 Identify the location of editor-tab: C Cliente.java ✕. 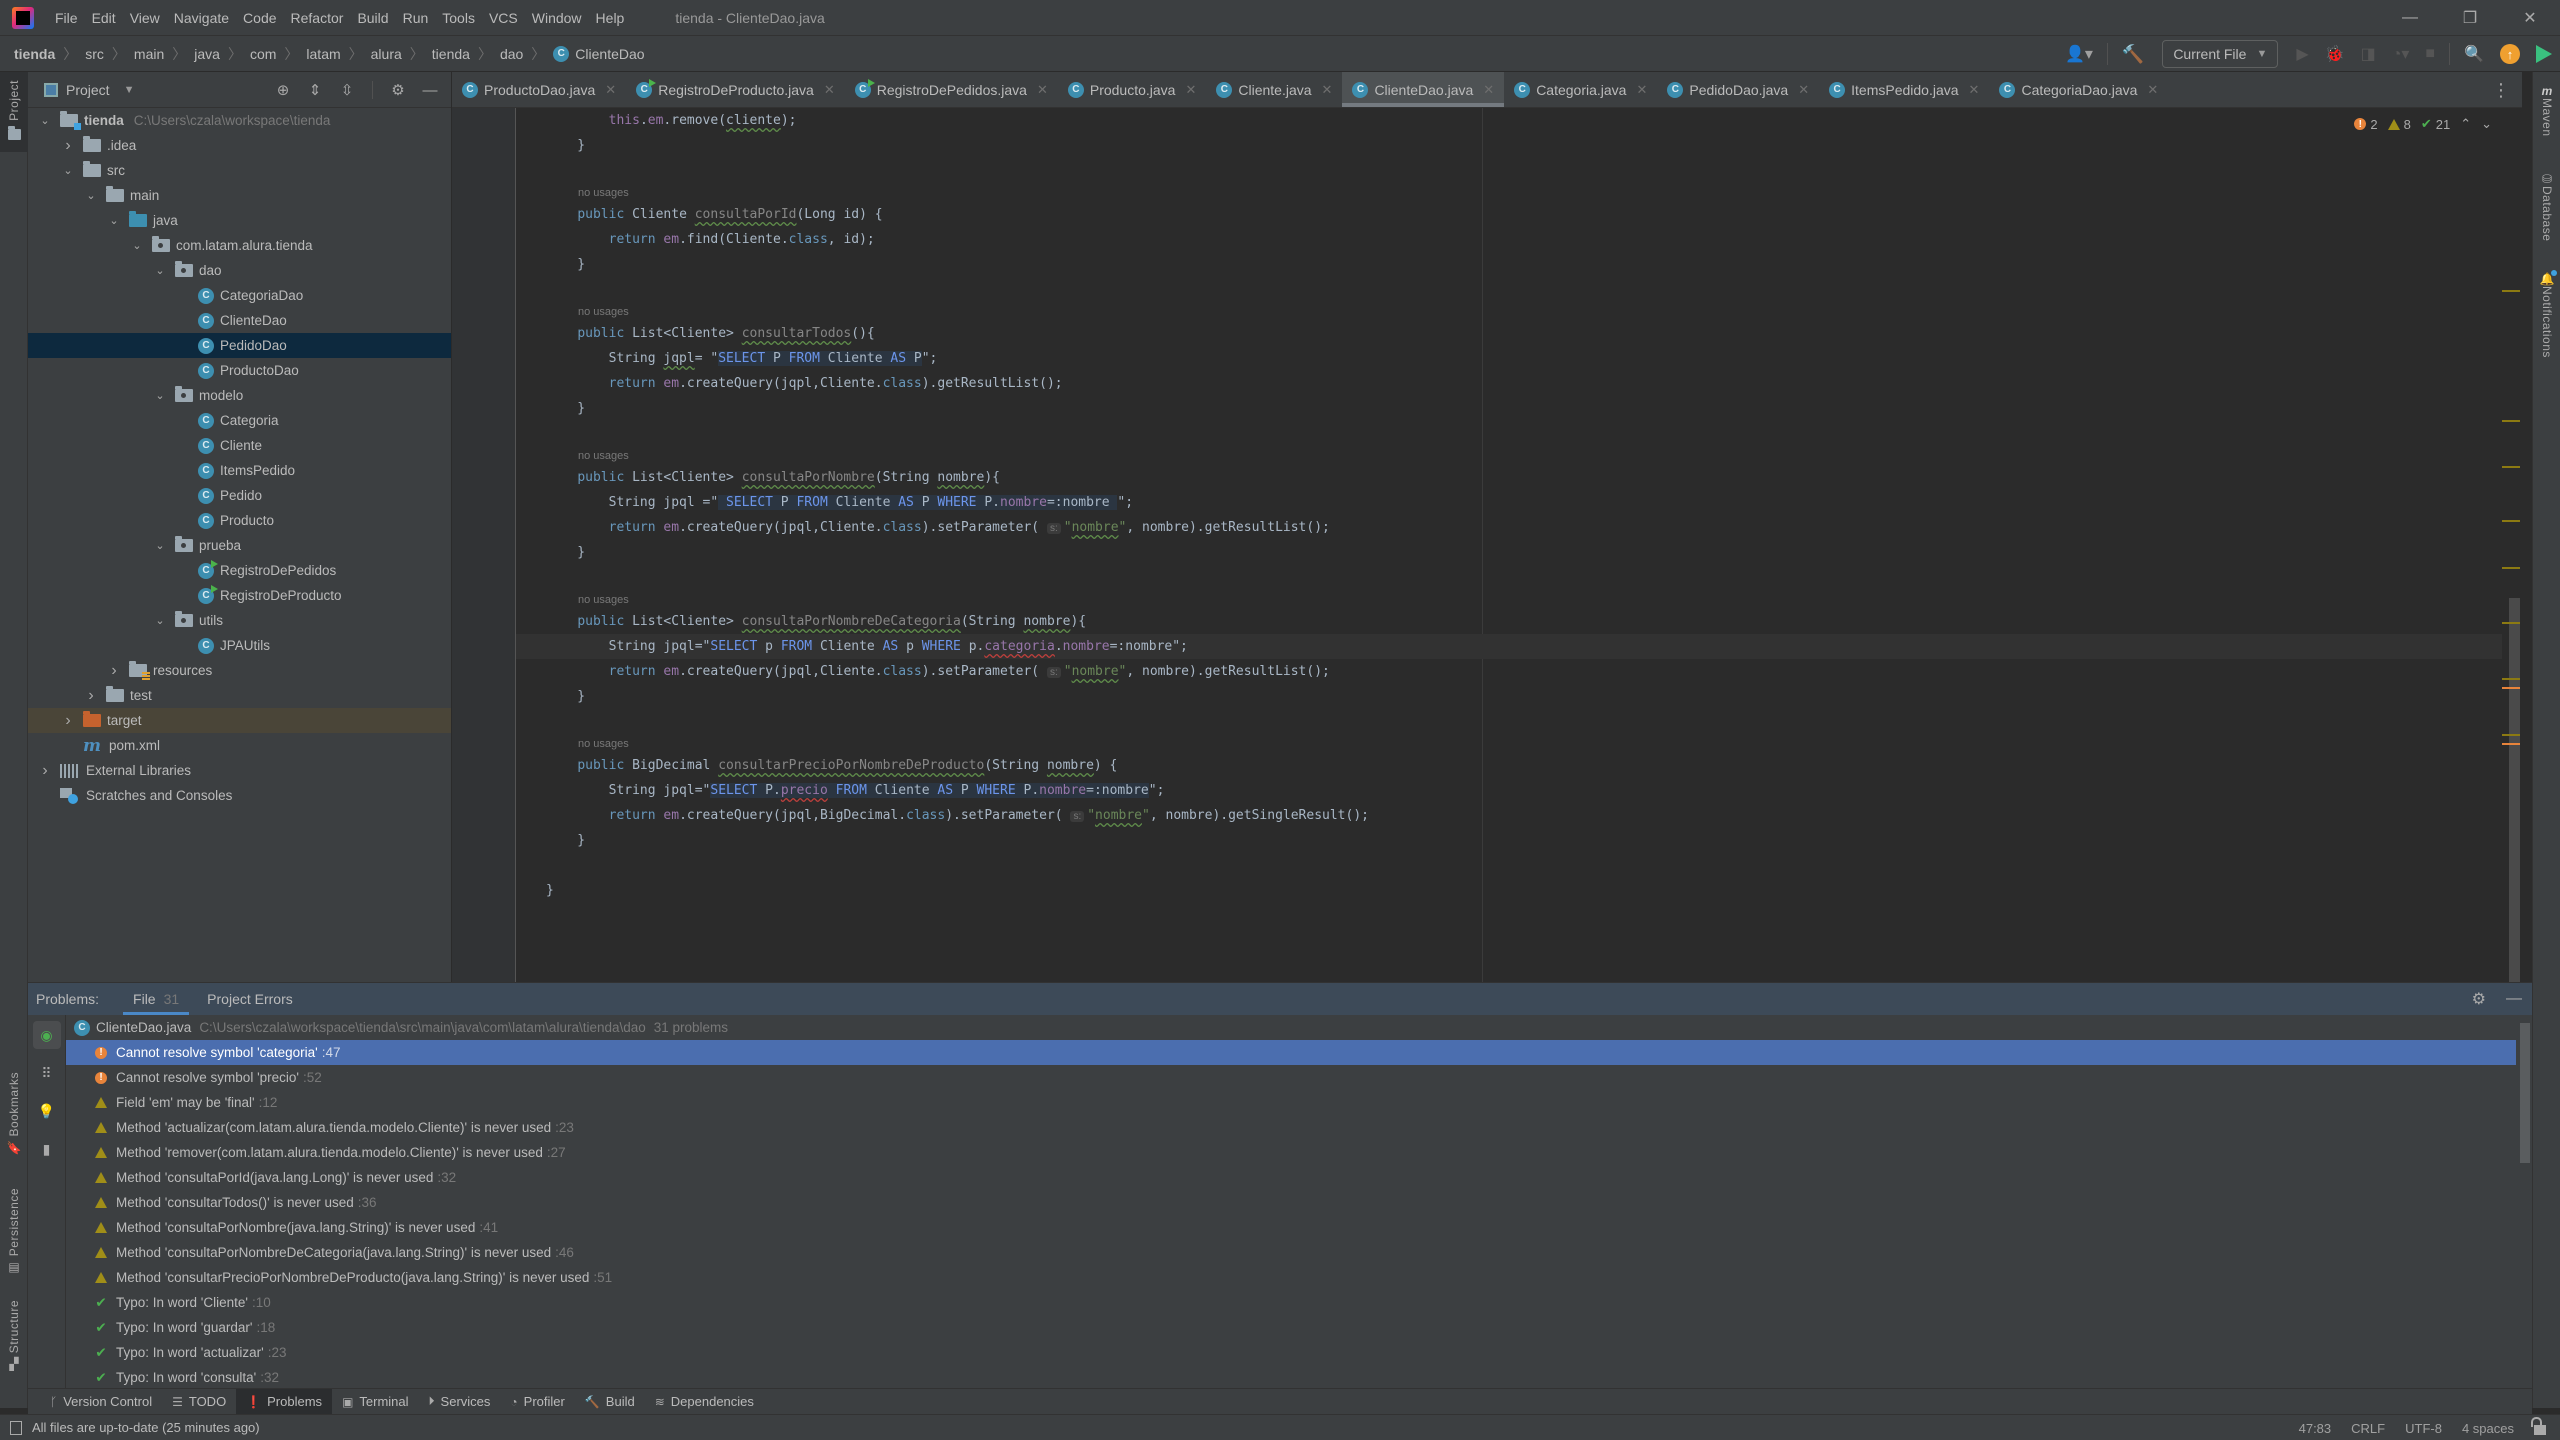
(1274, 89).